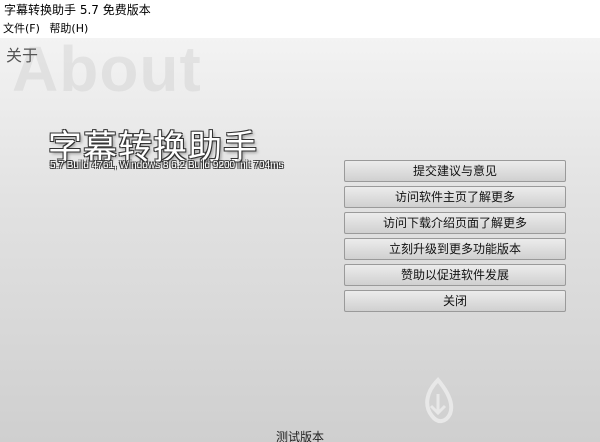 Image resolution: width=600 pixels, height=442 pixels. Describe the element at coordinates (300, 29) in the screenshot. I see `menu-bar: 文件(F) 帮助(H)` at that location.